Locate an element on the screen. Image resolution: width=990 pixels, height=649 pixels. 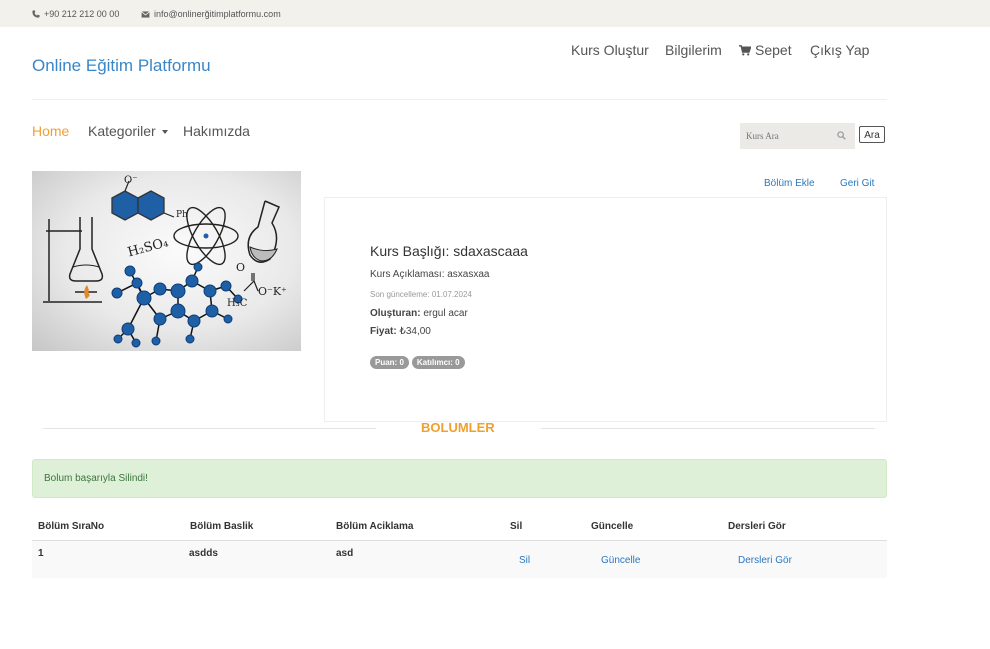
table-header-lessons: Dersleri Gör is located at coordinates (757, 526).